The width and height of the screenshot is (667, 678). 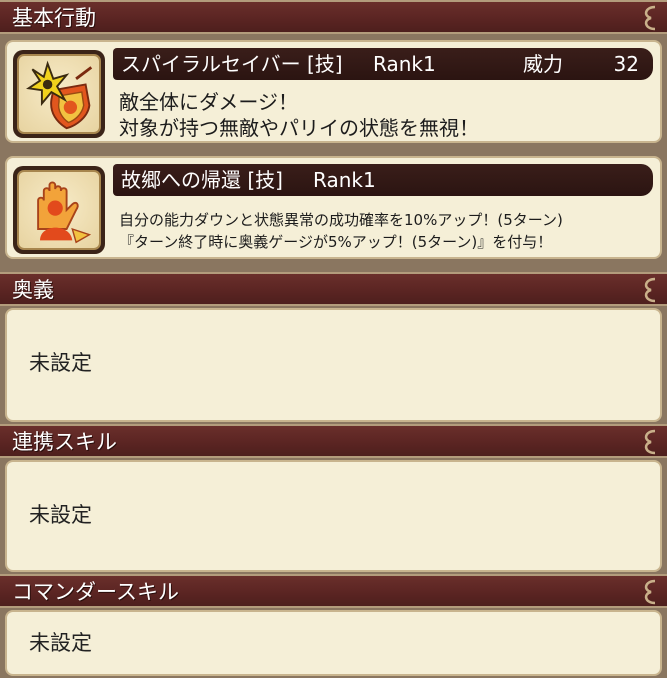 What do you see at coordinates (60, 643) in the screenshot?
I see `commander-skill-value: 未設定` at bounding box center [60, 643].